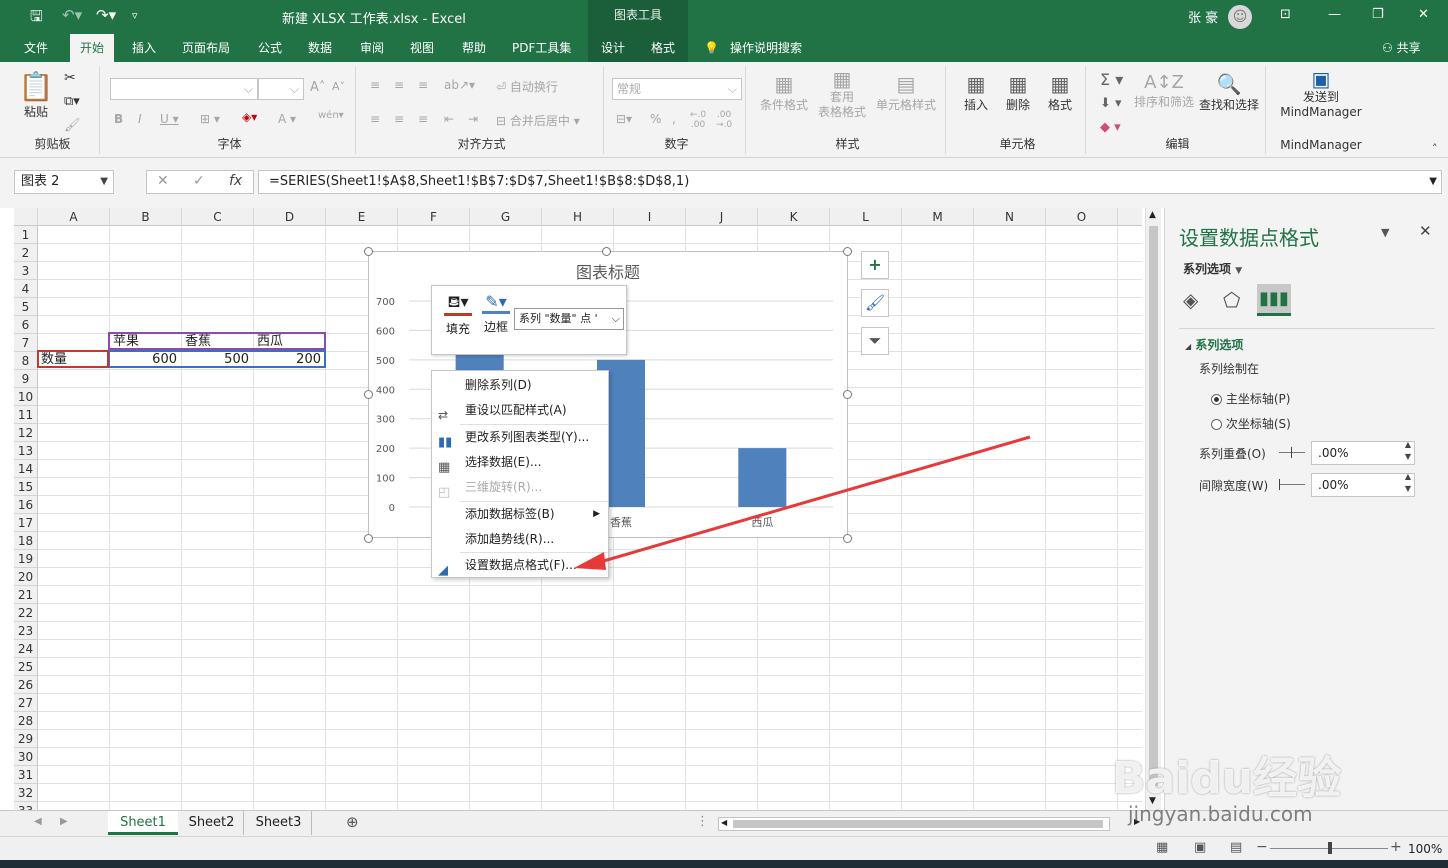  What do you see at coordinates (1425, 231) in the screenshot?
I see `close-pane-icon: ✕` at bounding box center [1425, 231].